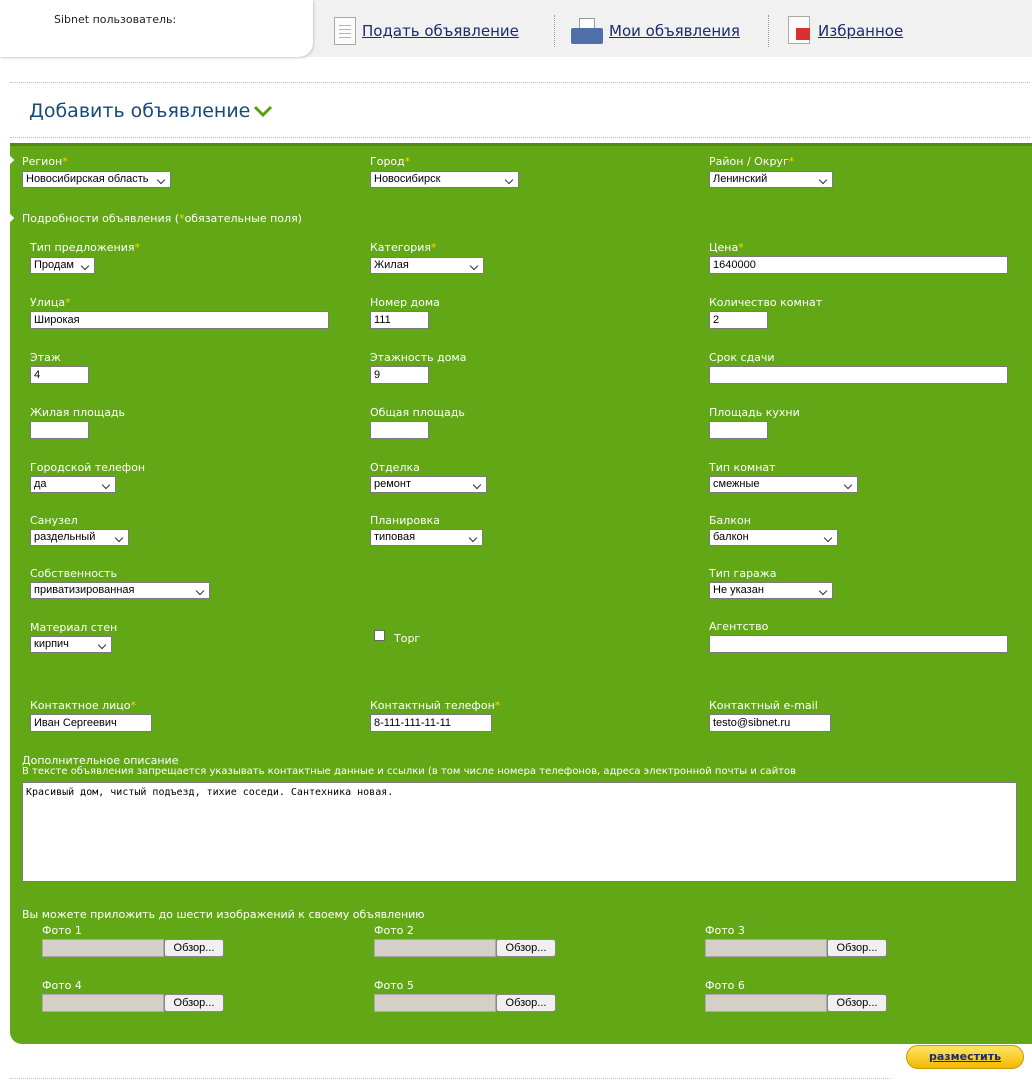 This screenshot has height=1083, width=1032. I want to click on bargain-checkbox, so click(379, 635).